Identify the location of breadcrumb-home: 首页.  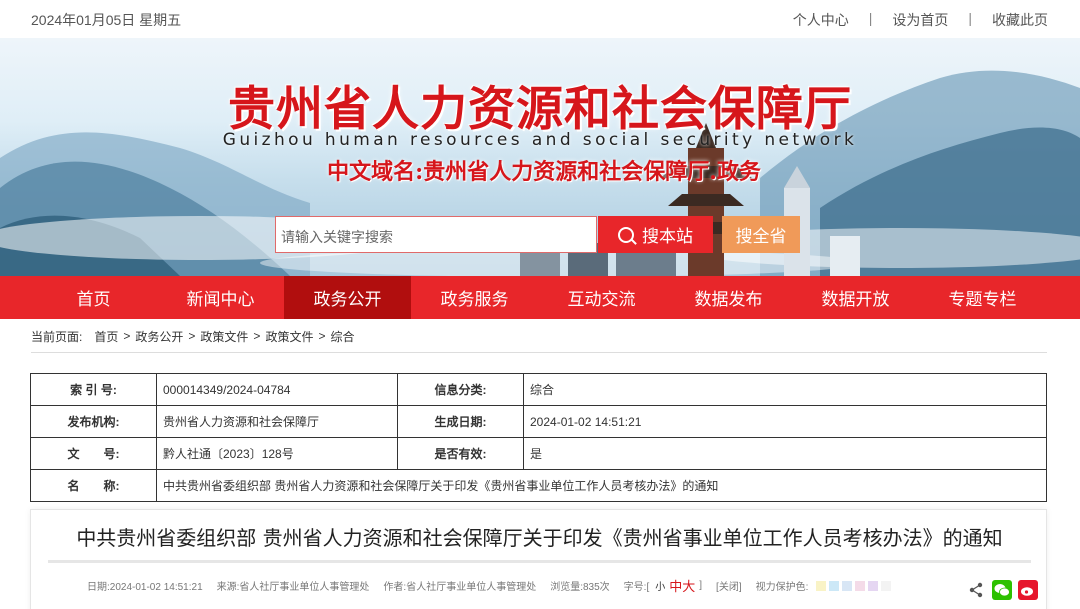
(106, 336).